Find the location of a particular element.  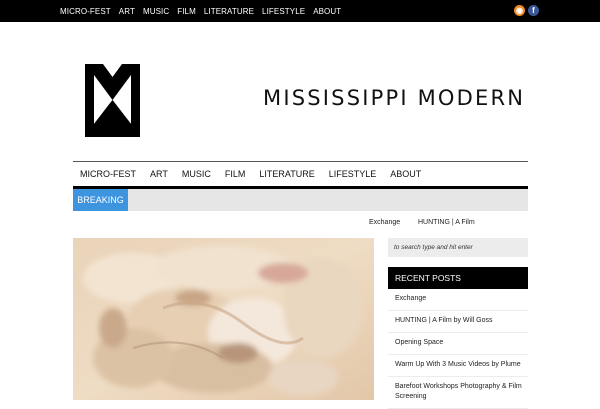

recent-posts-heading: RECENT POSTS is located at coordinates (458, 278).